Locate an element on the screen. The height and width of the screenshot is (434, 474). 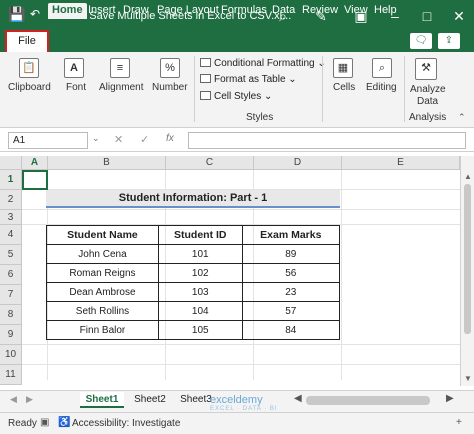
cells-icon: ▦ is located at coordinates (343, 68).